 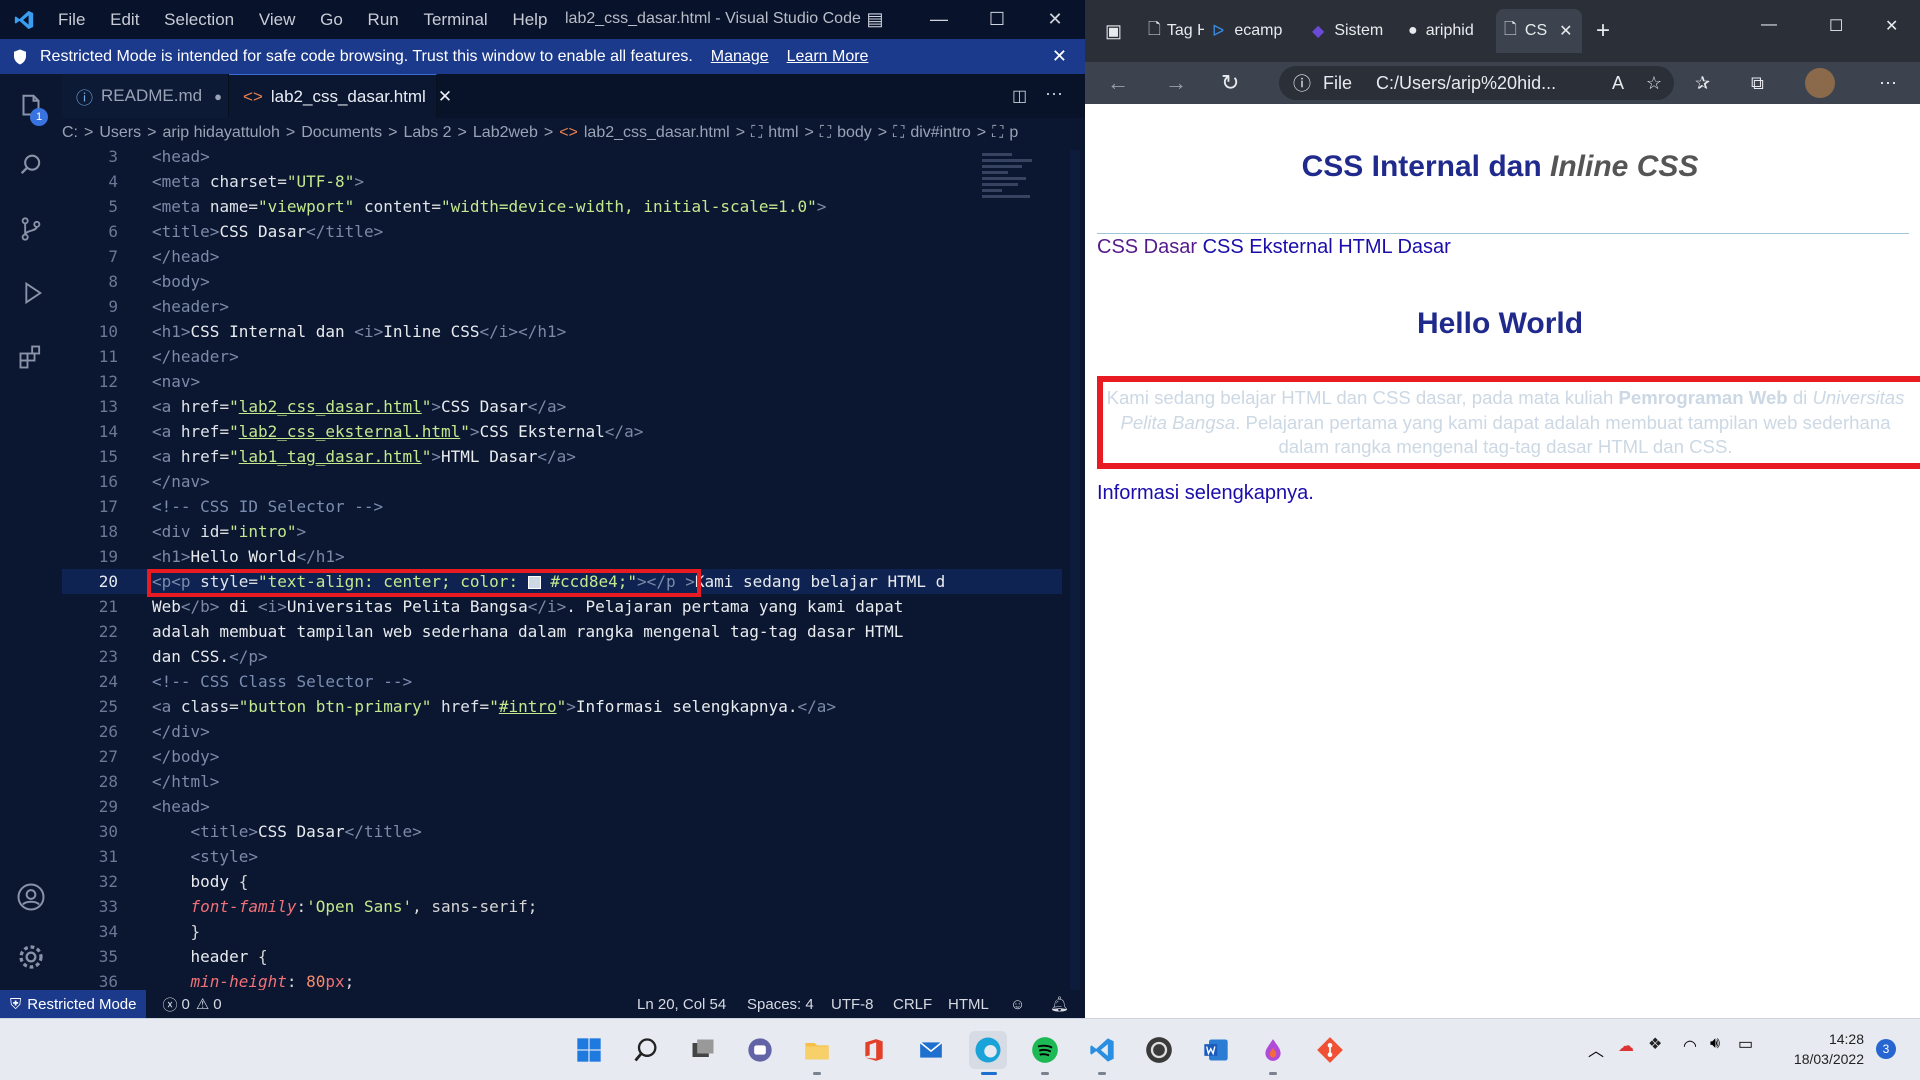 What do you see at coordinates (1102, 1050) in the screenshot?
I see `vscode-icon` at bounding box center [1102, 1050].